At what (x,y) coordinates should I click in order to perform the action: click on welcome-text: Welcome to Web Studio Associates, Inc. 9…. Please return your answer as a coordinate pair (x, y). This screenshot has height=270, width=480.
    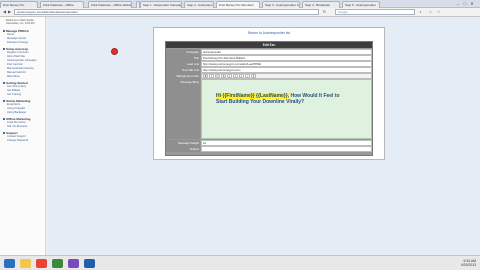
    Looking at the image, I should click on (20, 22).